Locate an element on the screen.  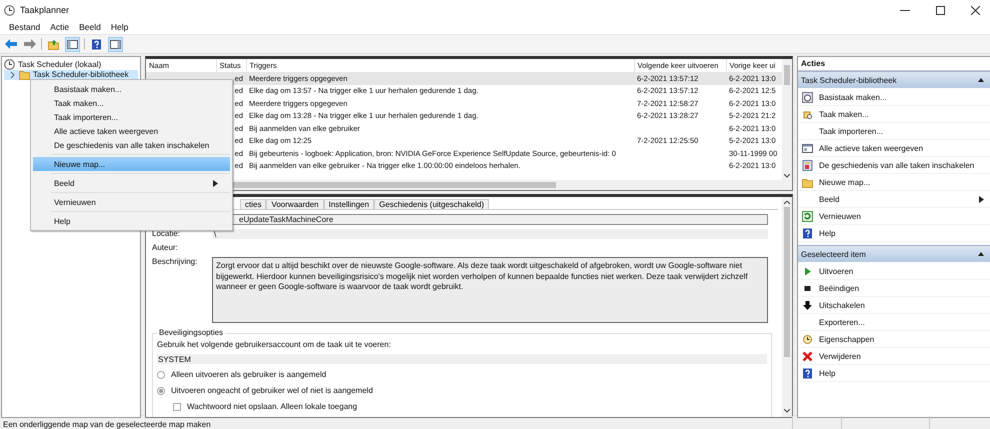
section-header: Task Scheduler-bibliotheek is located at coordinates (894, 79).